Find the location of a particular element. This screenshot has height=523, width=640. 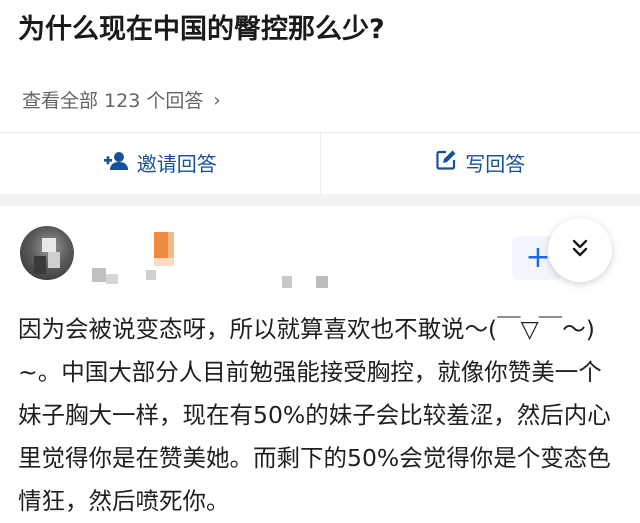

invite-answer-button: 邀请回答 is located at coordinates (160, 164).